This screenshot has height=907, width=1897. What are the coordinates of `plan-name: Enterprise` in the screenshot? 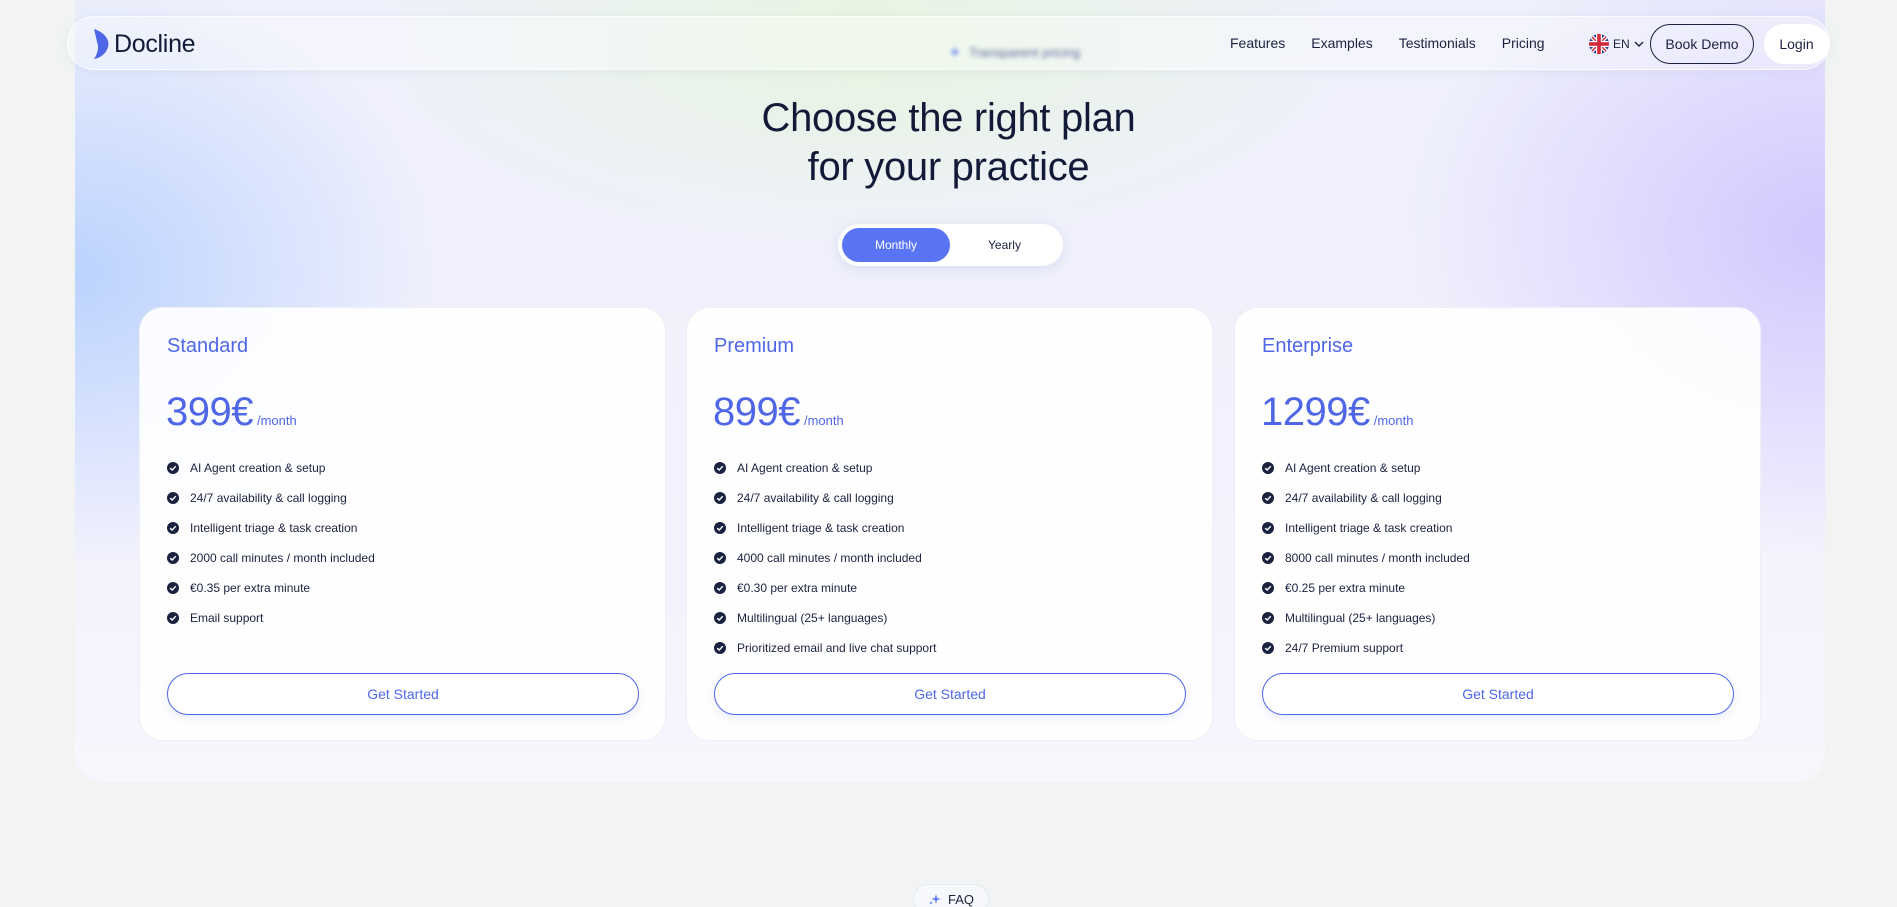 It's located at (1308, 346).